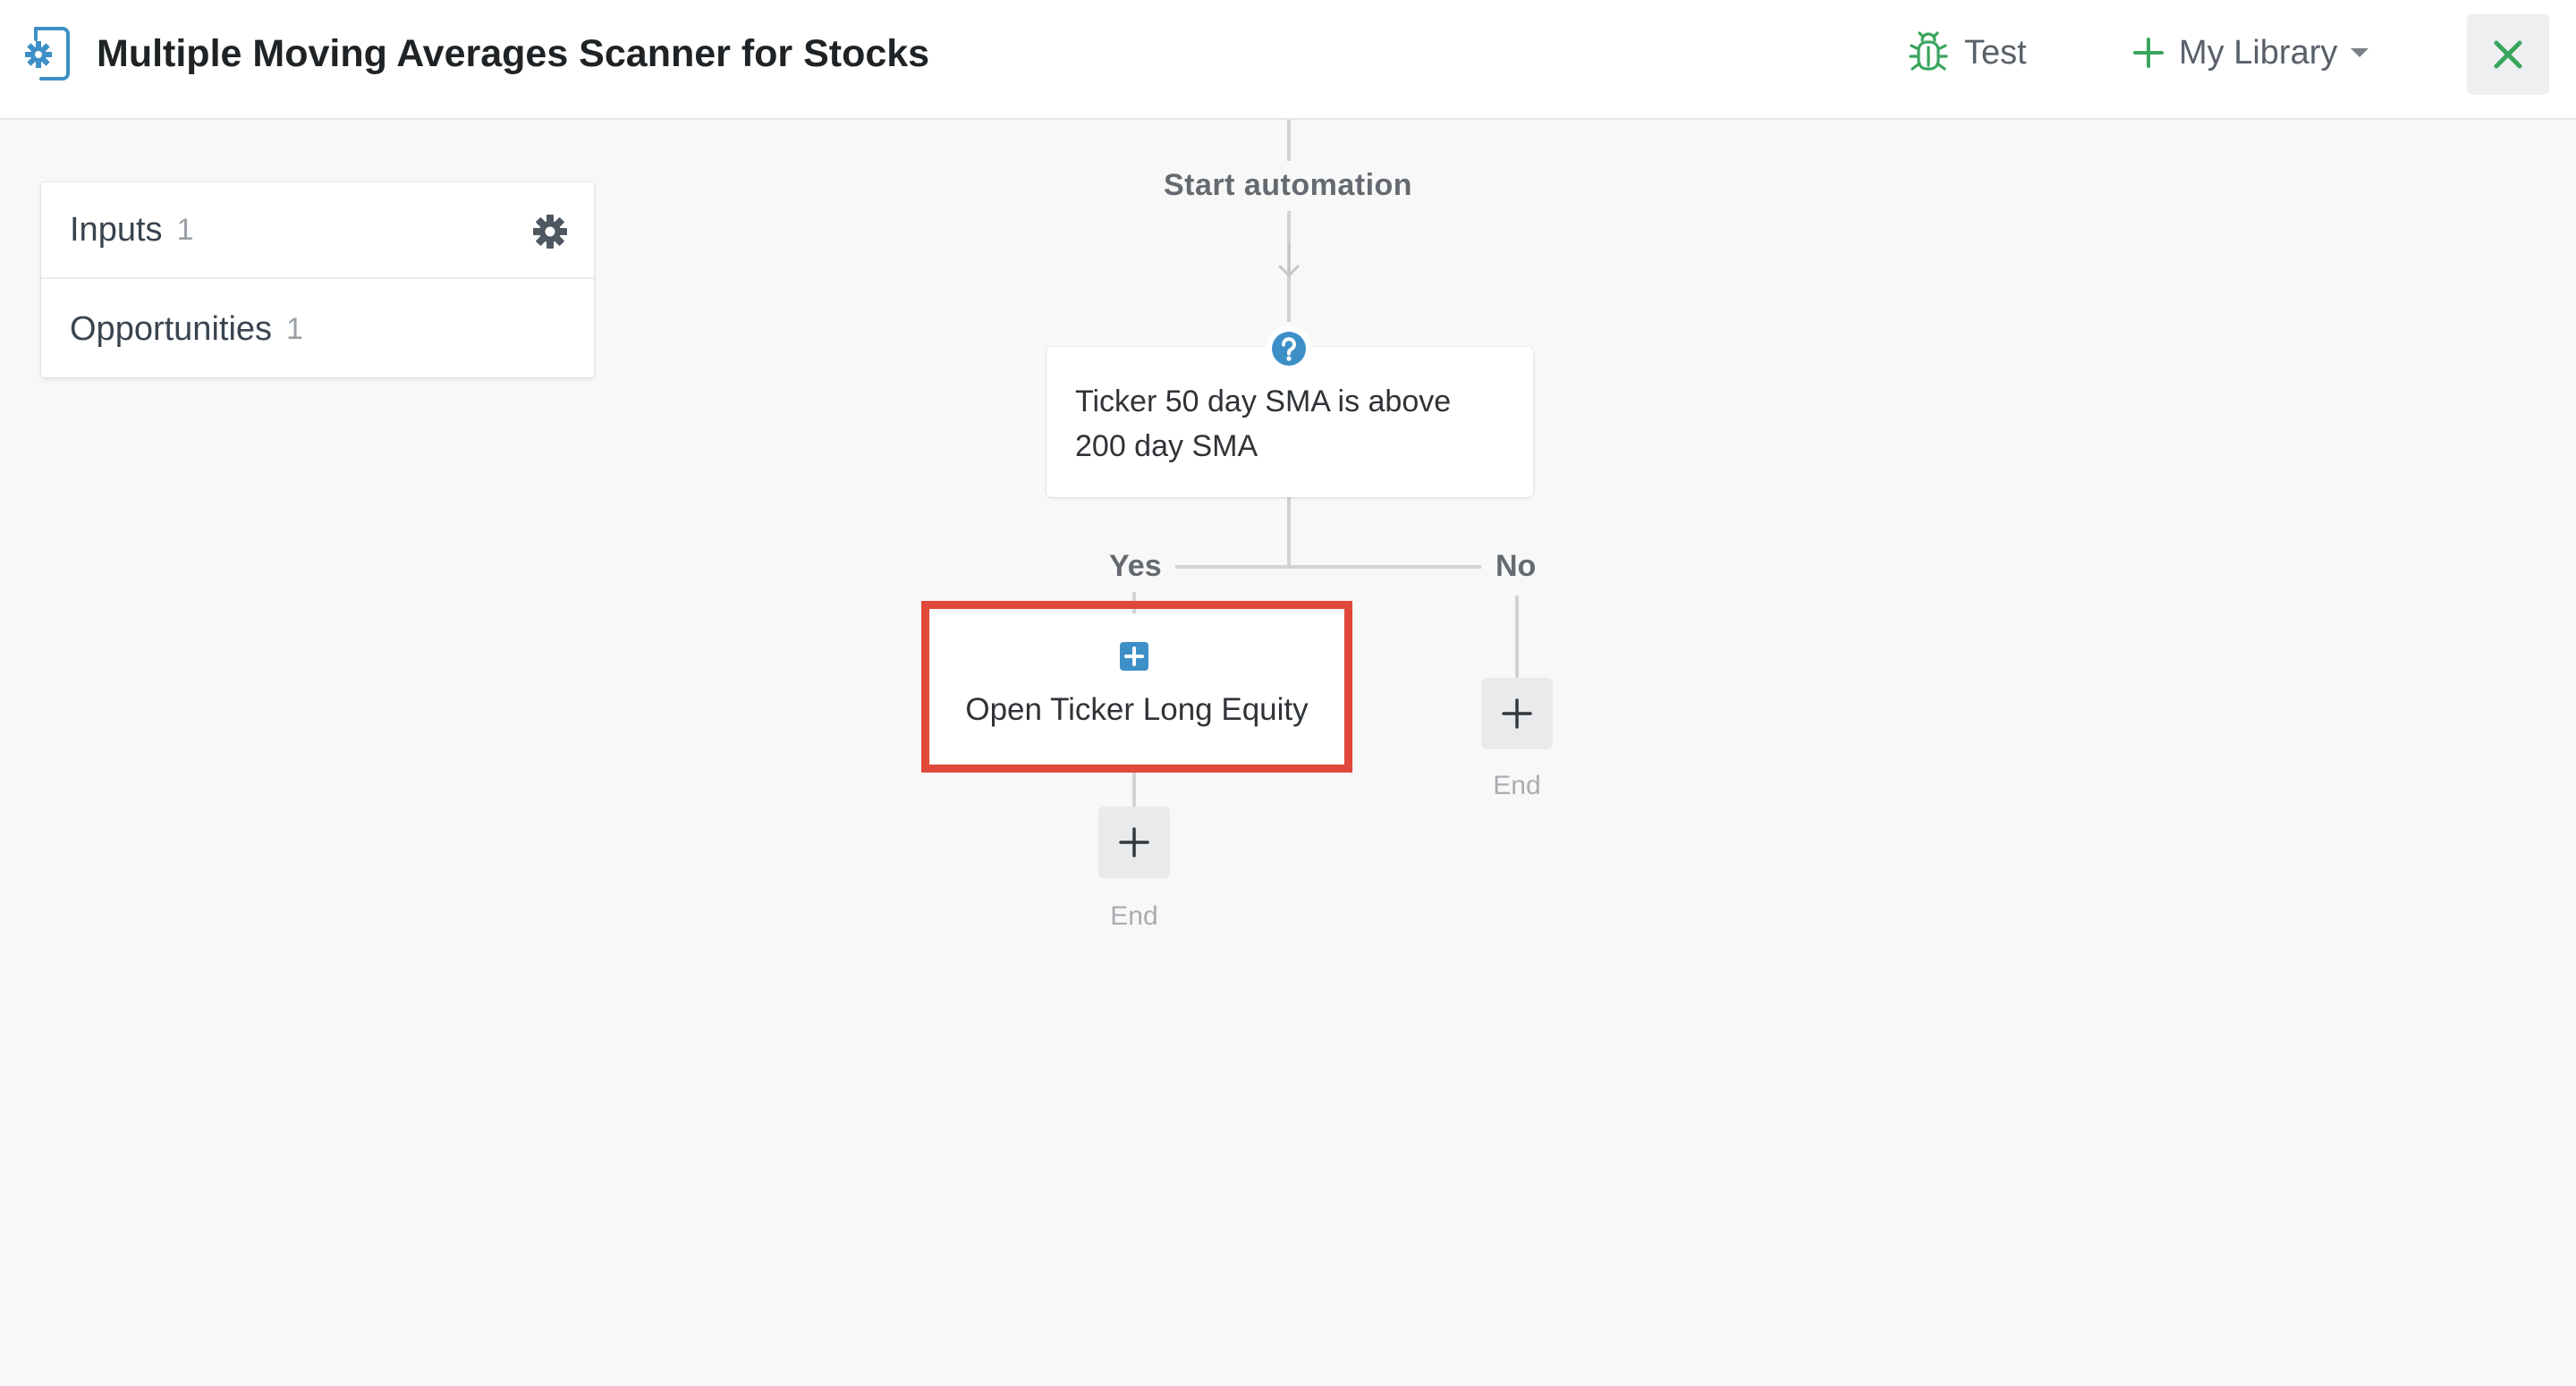 This screenshot has height=1386, width=2576. I want to click on my-library-label: My Library, so click(2258, 53).